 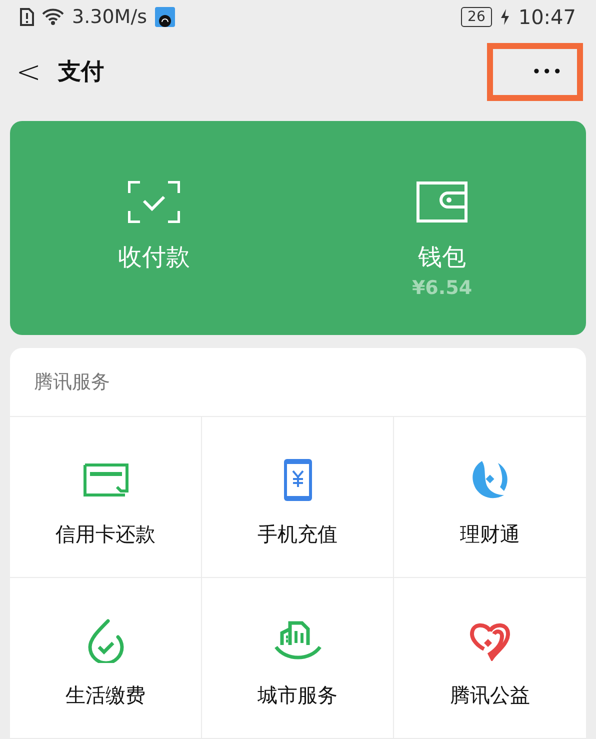 What do you see at coordinates (476, 17) in the screenshot?
I see `battery-icon: 26` at bounding box center [476, 17].